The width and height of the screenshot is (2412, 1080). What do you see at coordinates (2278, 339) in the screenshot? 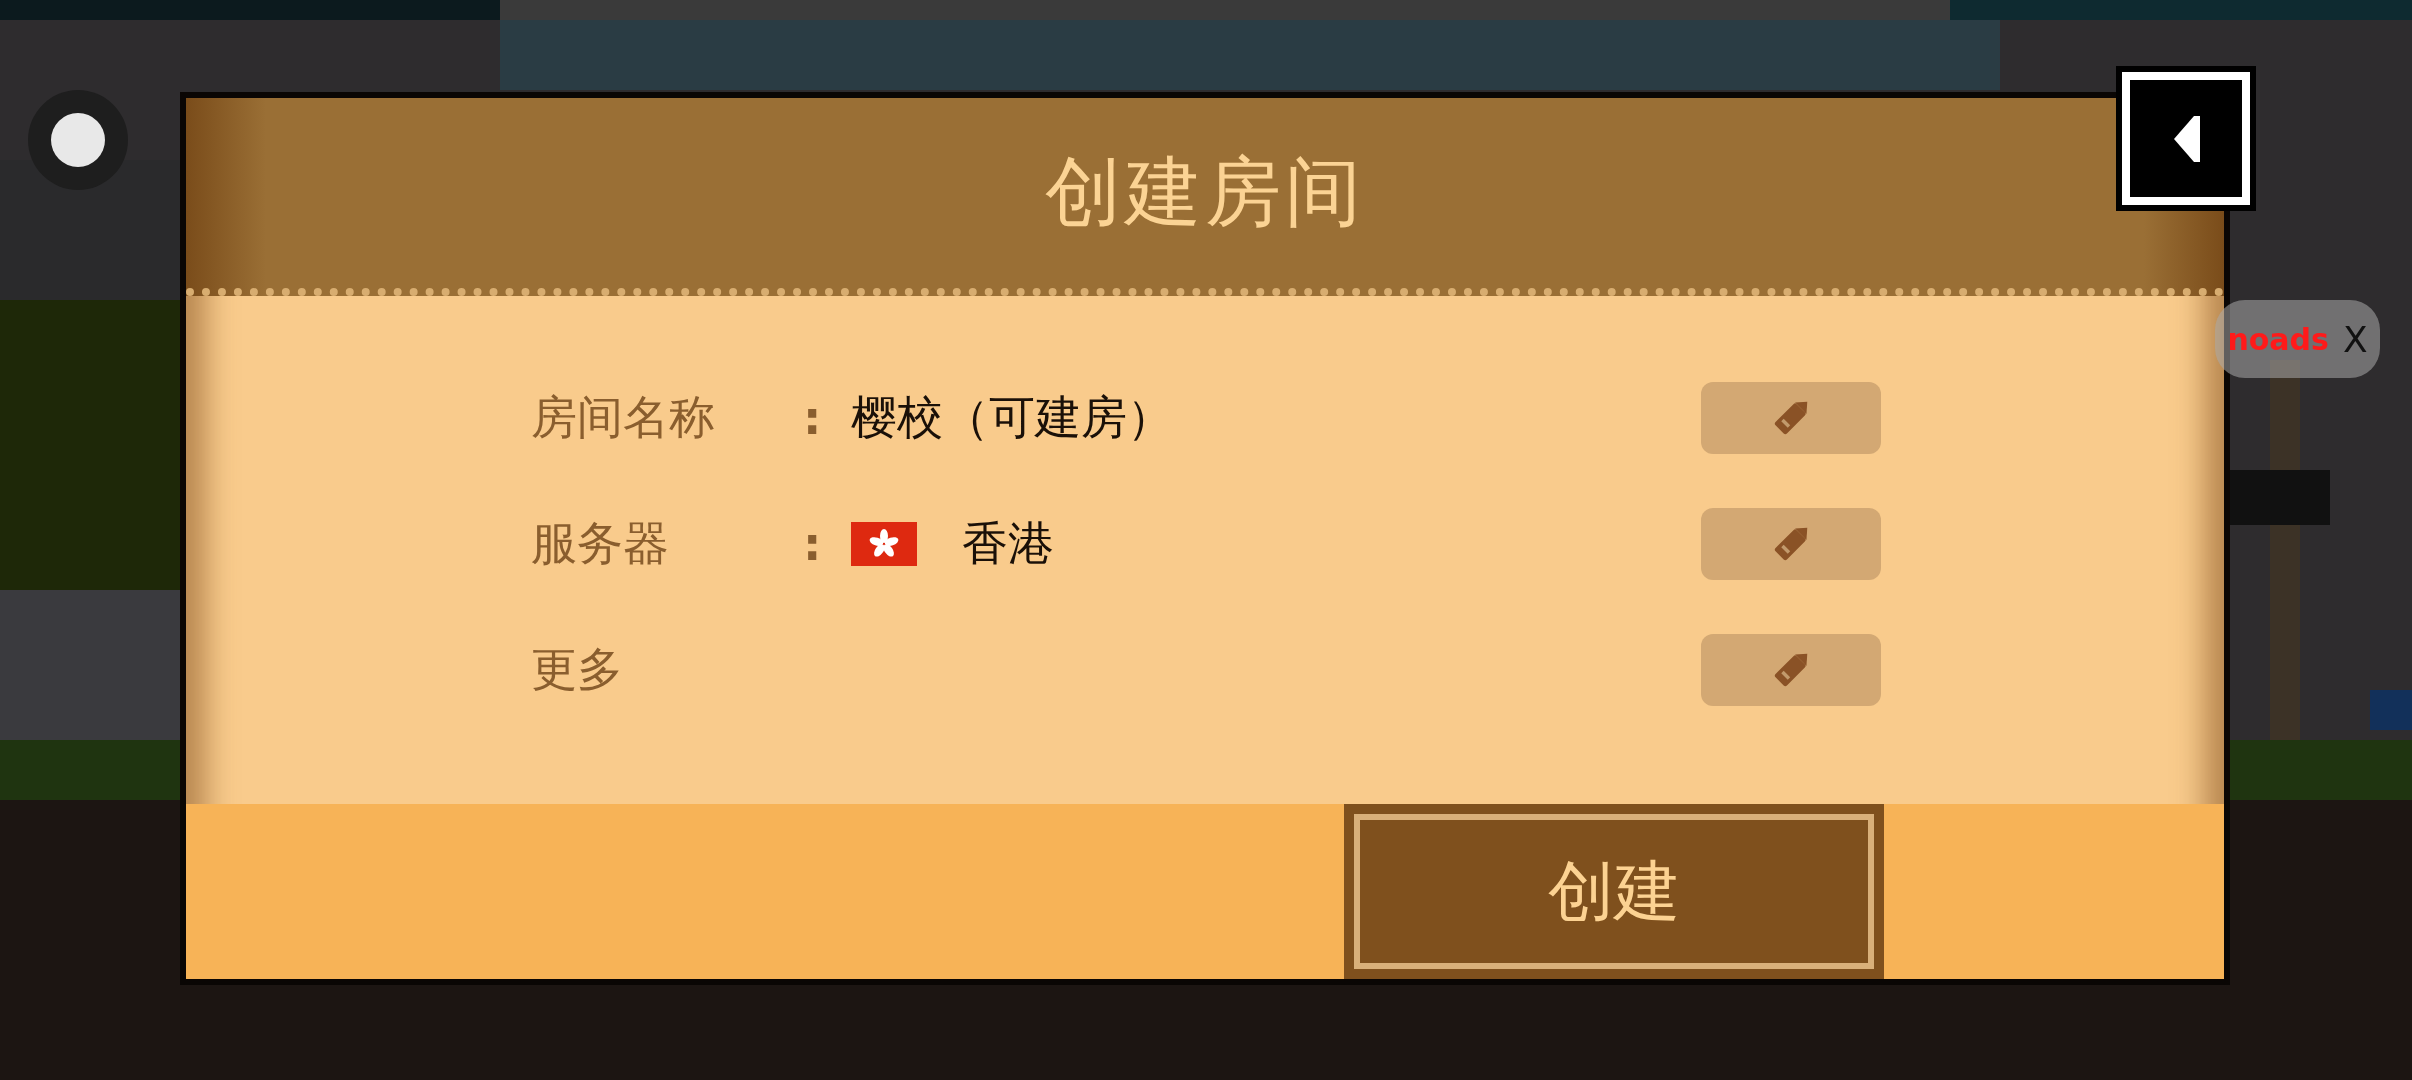
I see `noads-label: noads` at bounding box center [2278, 339].